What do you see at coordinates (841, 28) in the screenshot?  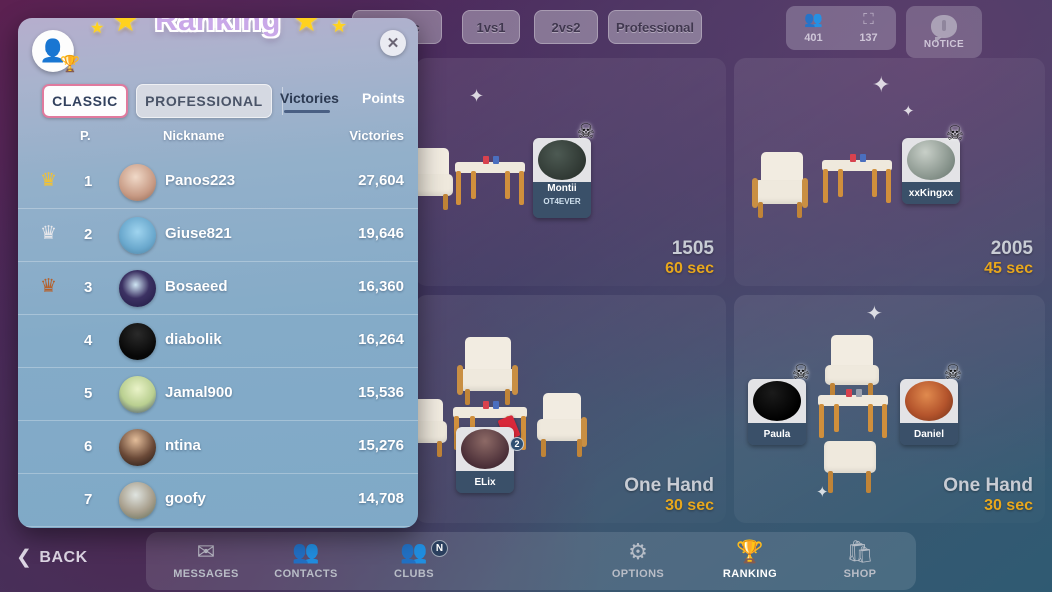 I see `online-stats: 👥 401 ⛶ 137` at bounding box center [841, 28].